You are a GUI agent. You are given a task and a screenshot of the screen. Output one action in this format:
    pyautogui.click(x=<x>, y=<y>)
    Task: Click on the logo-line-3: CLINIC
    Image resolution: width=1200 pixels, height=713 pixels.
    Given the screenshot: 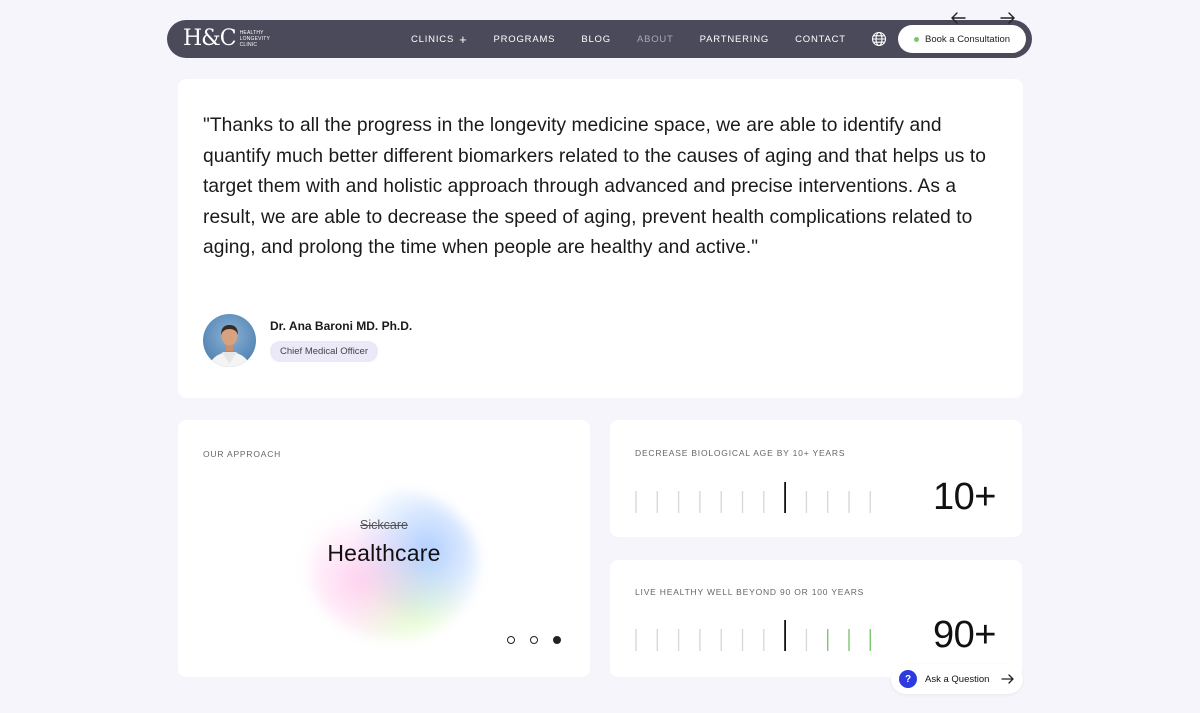 What is the action you would take?
    pyautogui.click(x=248, y=45)
    